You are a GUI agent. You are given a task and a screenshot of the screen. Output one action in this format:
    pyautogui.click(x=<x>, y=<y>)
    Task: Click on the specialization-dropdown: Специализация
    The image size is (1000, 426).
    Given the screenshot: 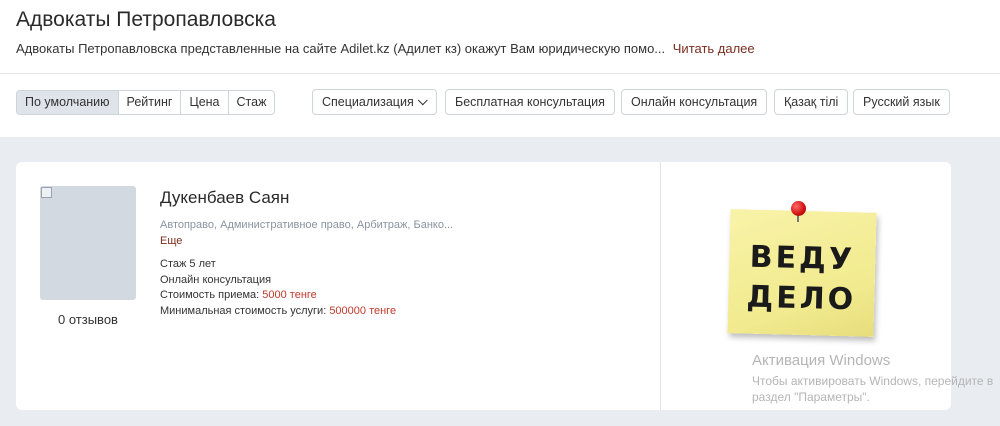 What is the action you would take?
    pyautogui.click(x=374, y=102)
    